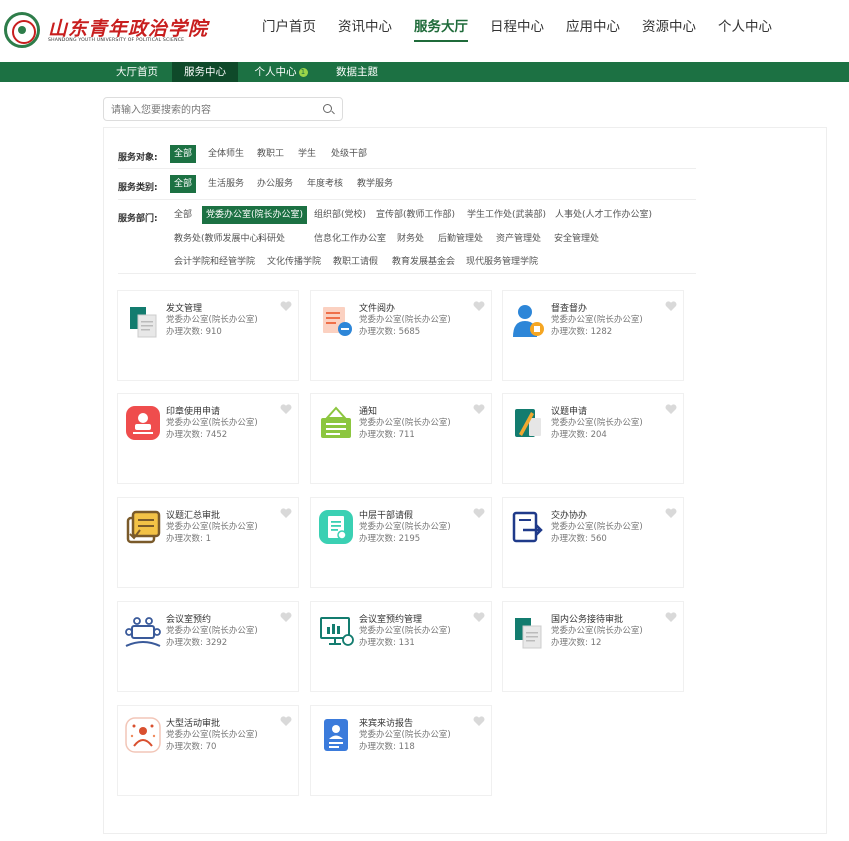 The image size is (849, 841). I want to click on topnav-service-hall: 服务大厅, so click(441, 30).